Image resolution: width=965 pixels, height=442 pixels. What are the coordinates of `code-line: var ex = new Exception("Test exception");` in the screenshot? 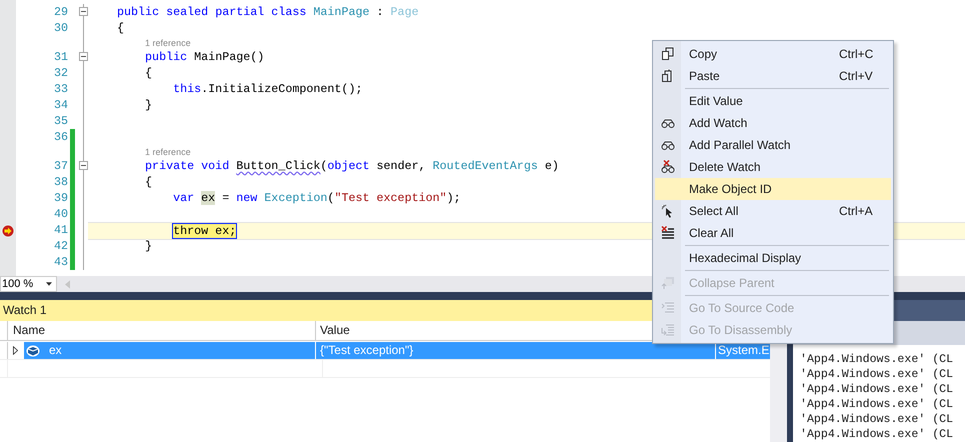 It's located at (317, 198).